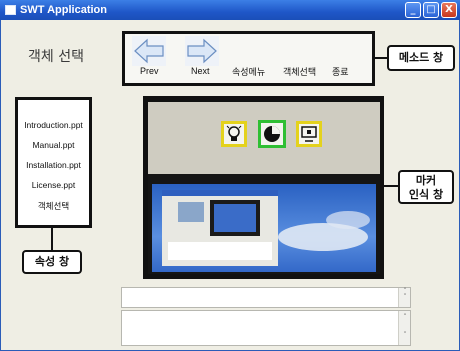  What do you see at coordinates (413, 10) in the screenshot?
I see `minimize-button: _` at bounding box center [413, 10].